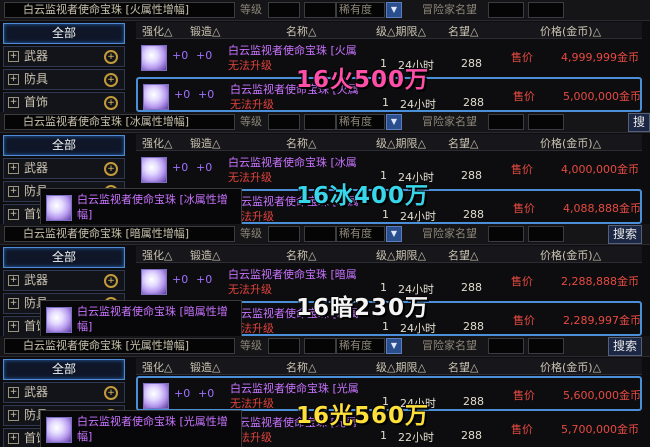 This screenshot has height=447, width=650. What do you see at coordinates (141, 206) in the screenshot?
I see `item-tooltip: 白云监视者使命宝珠 [冰属性增幅]` at bounding box center [141, 206].